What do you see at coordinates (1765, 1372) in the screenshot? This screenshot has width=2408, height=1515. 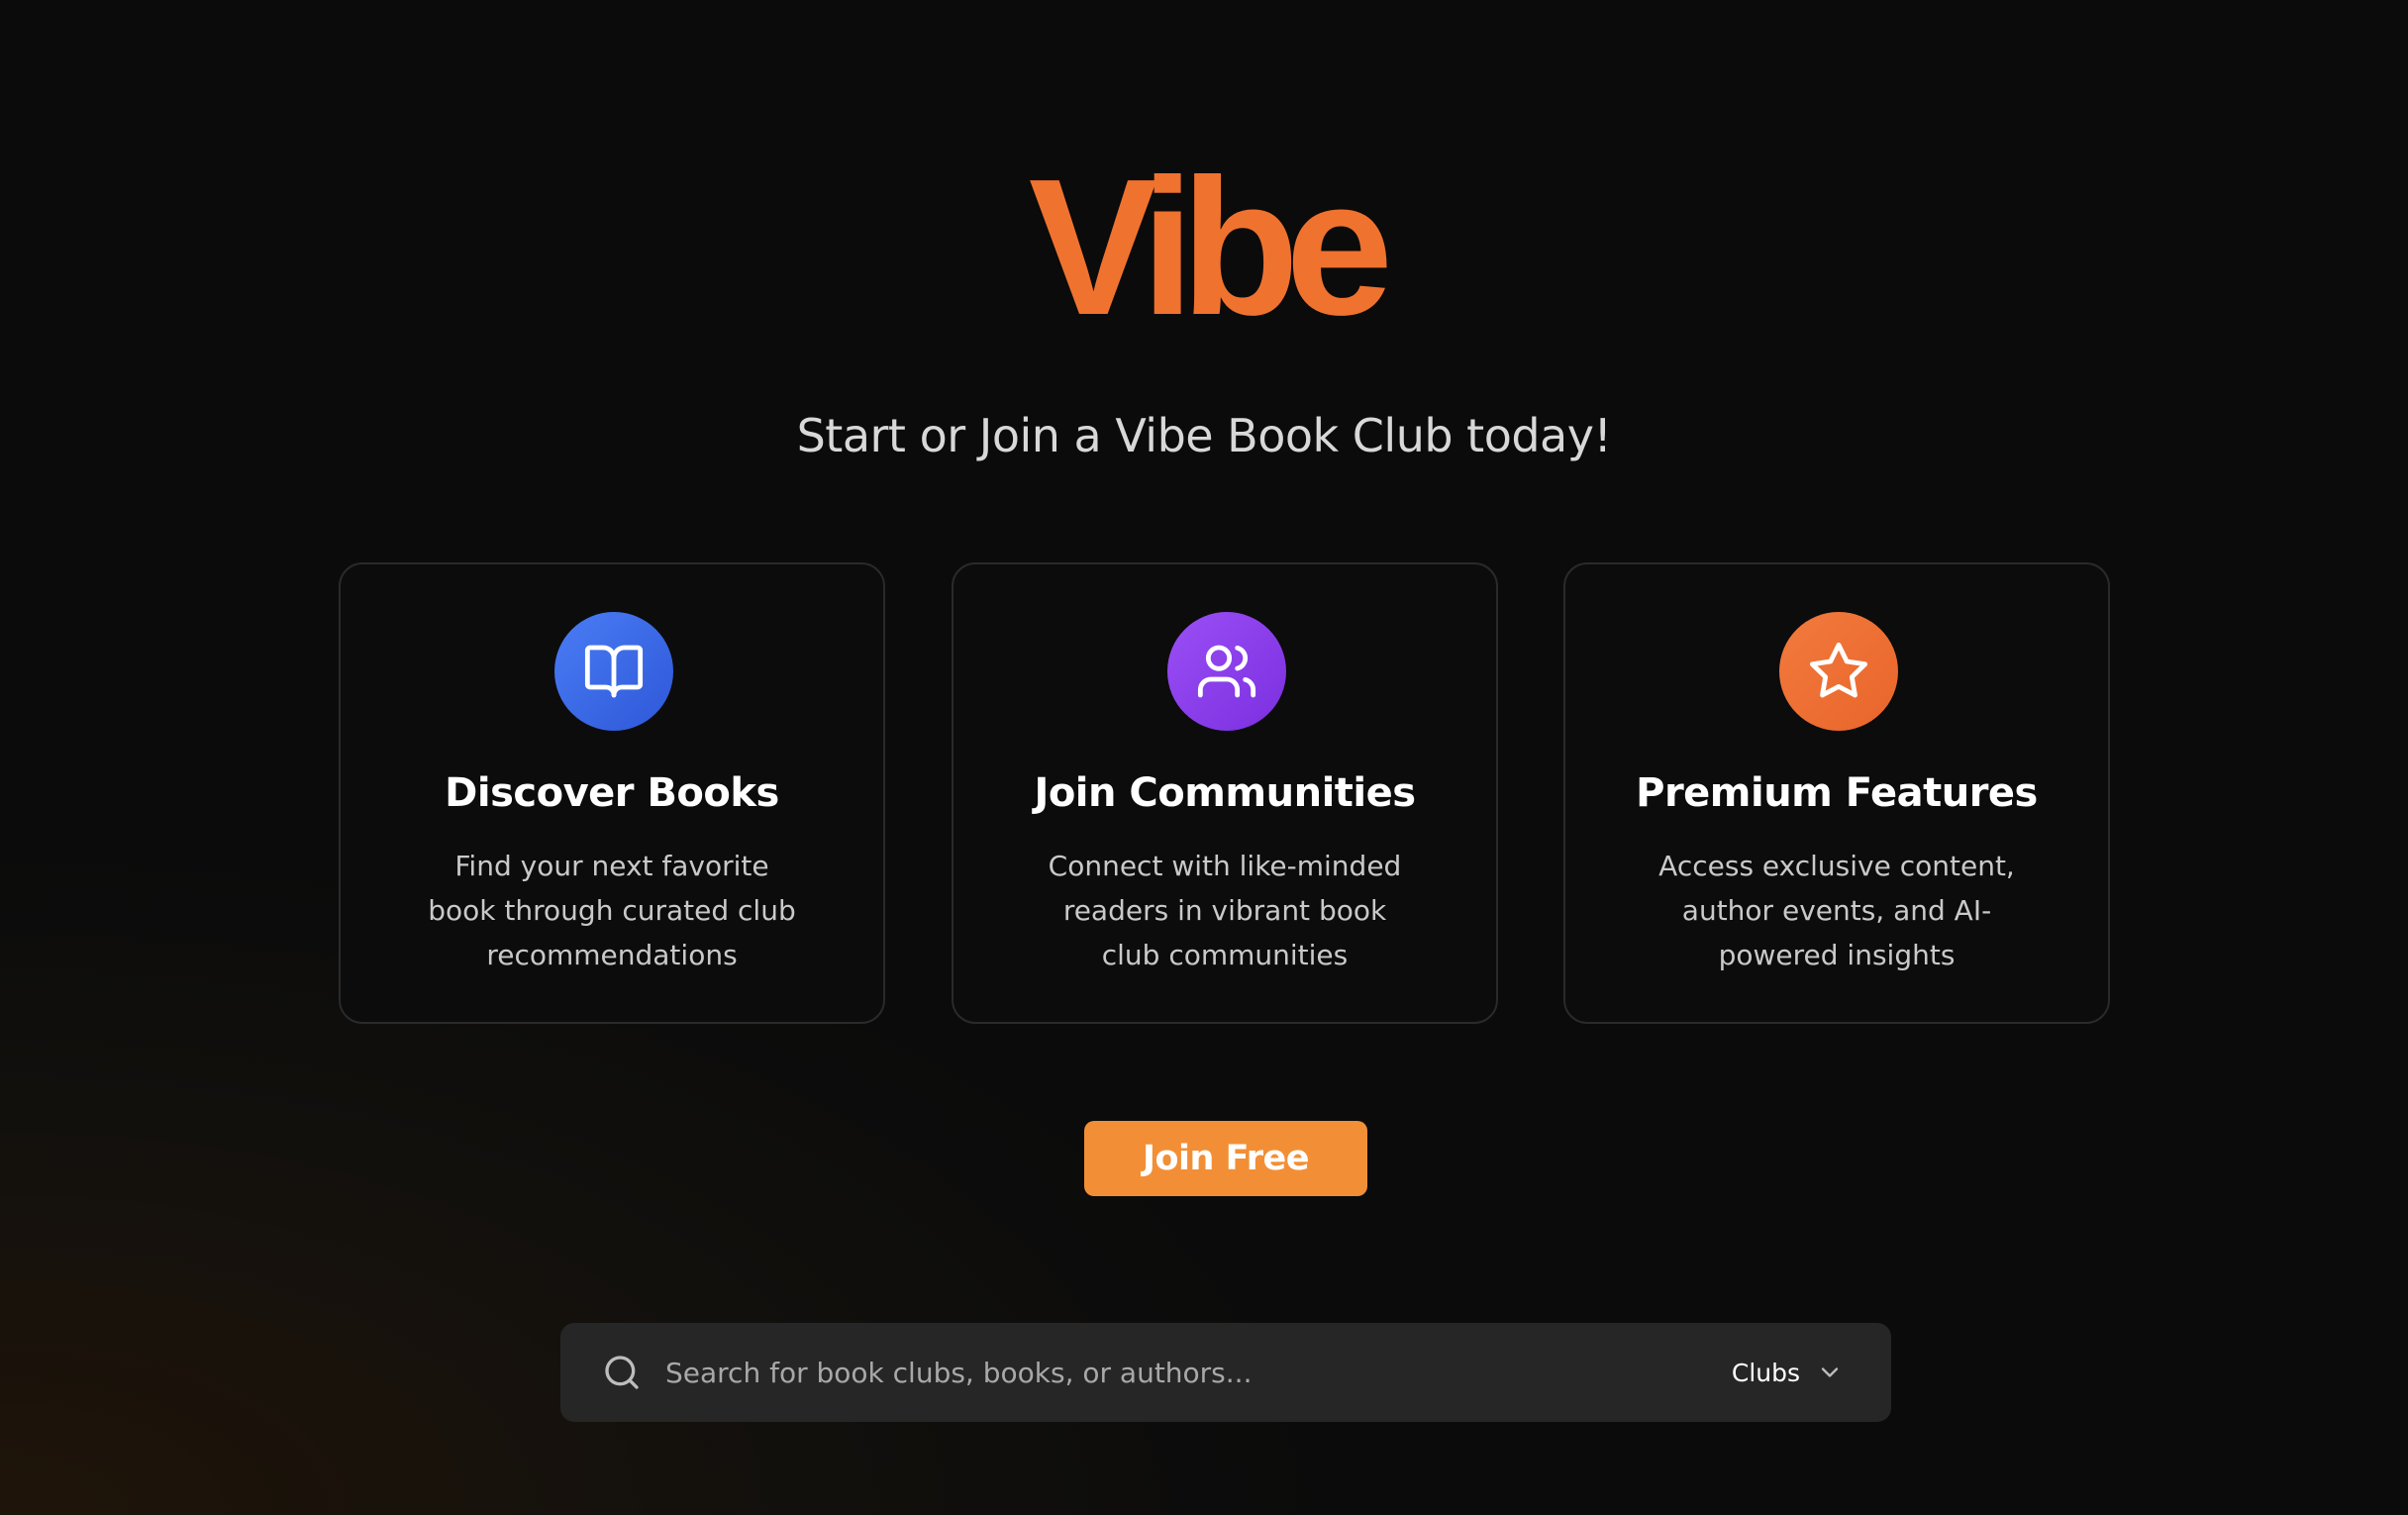 I see `search-filter-selected: Clubs` at bounding box center [1765, 1372].